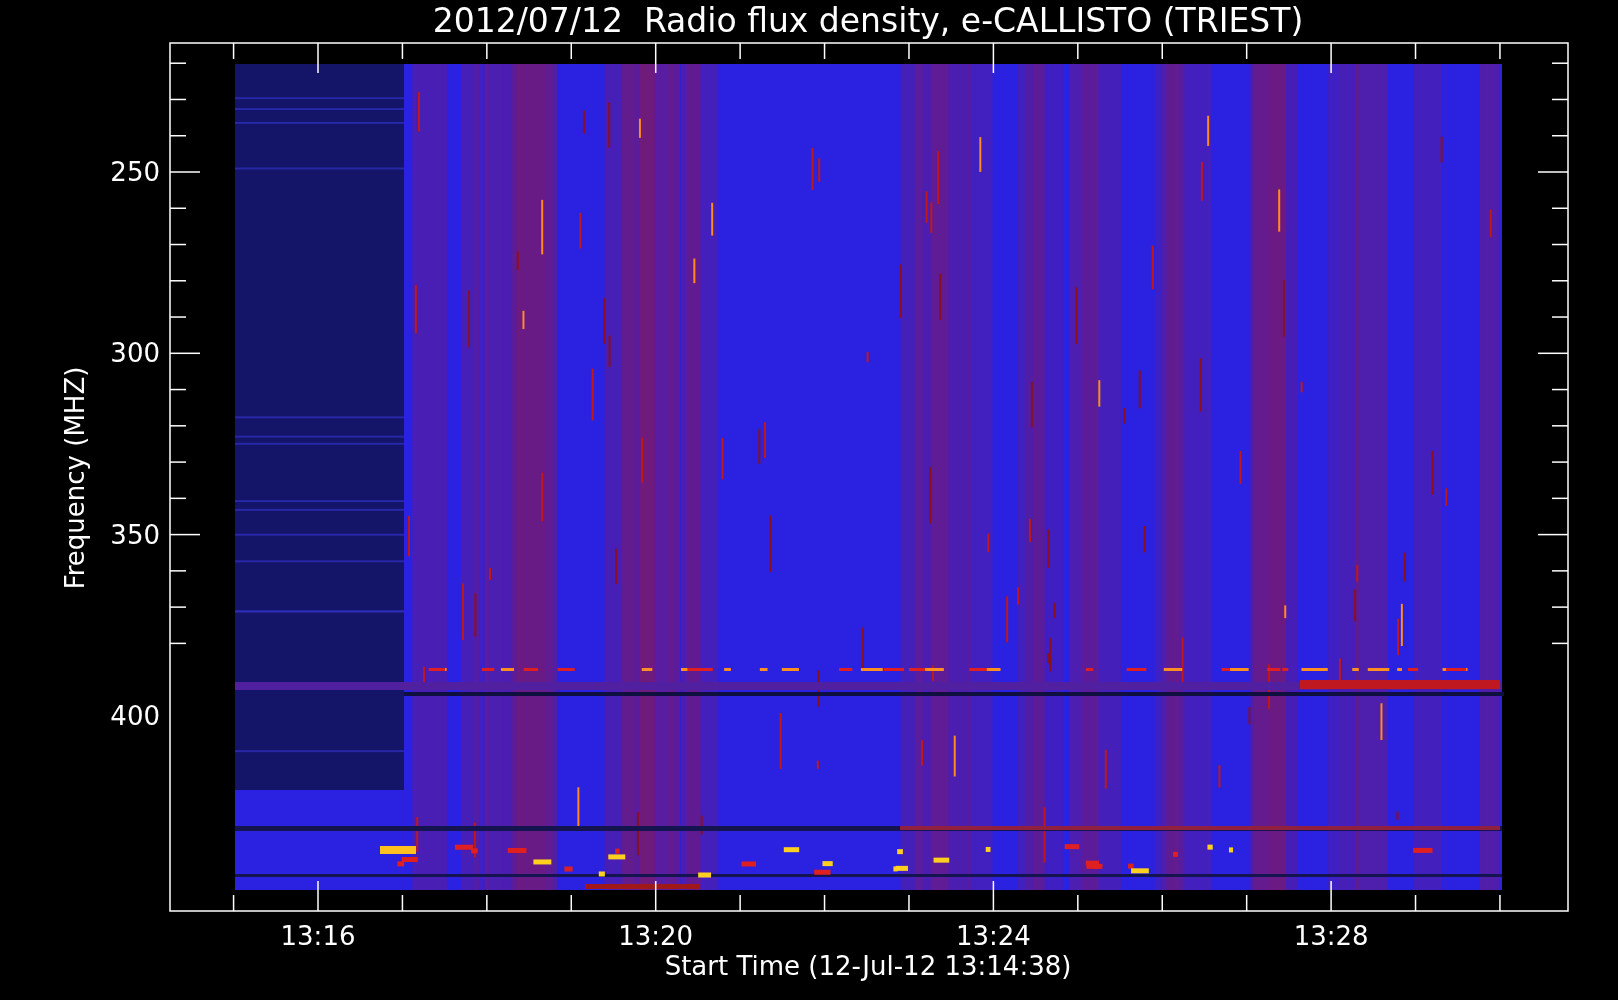 The width and height of the screenshot is (1618, 1000). I want to click on tick-label: 250, so click(135, 172).